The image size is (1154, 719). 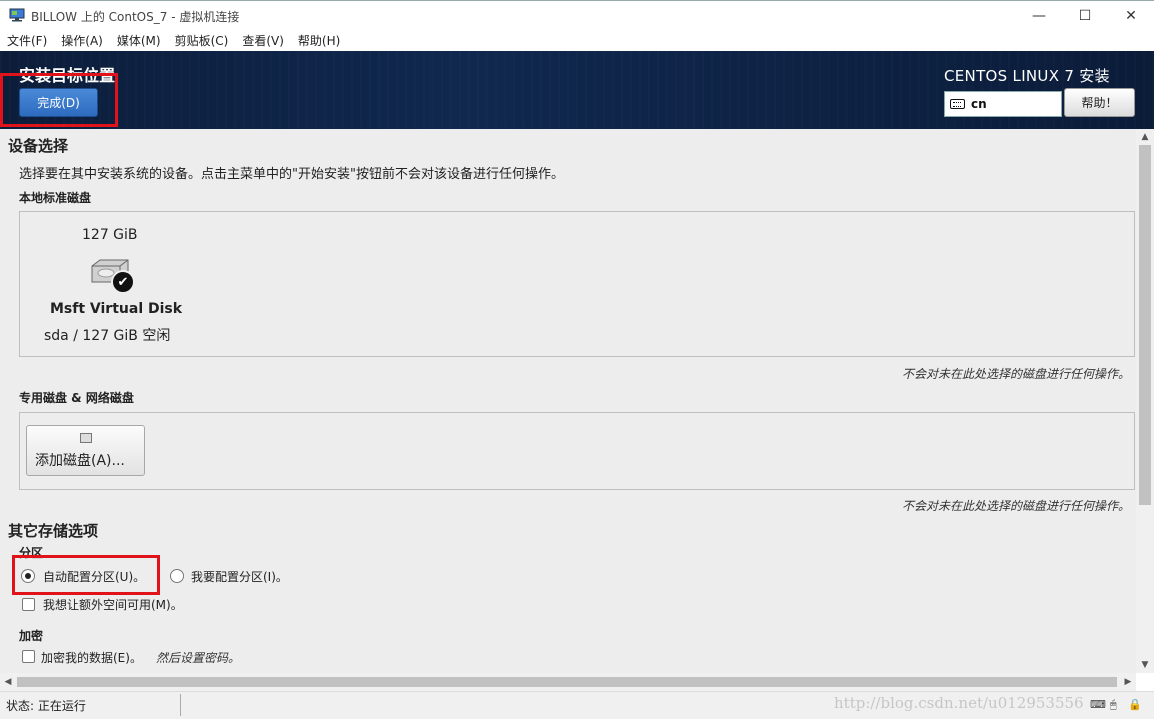 I want to click on other-storage-heading: 其它存储选项, so click(x=53, y=531).